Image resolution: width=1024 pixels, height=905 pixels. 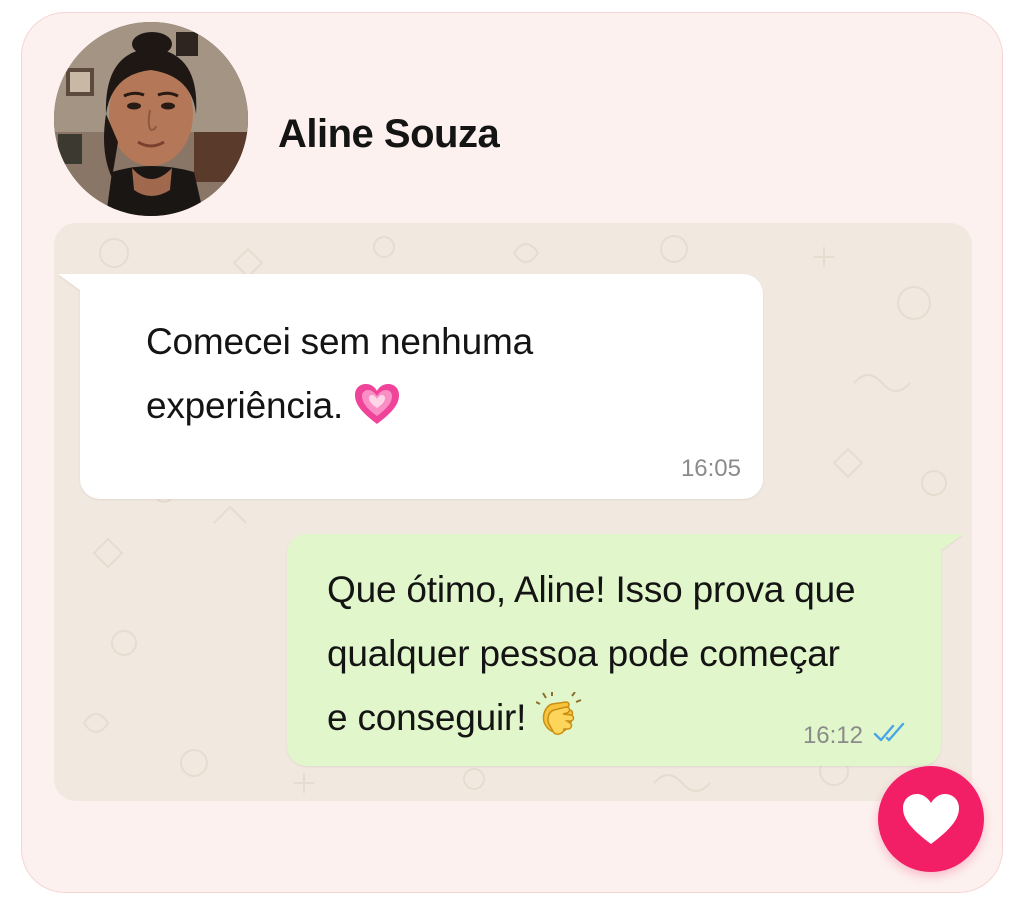 I want to click on heart-icon, so click(x=931, y=819).